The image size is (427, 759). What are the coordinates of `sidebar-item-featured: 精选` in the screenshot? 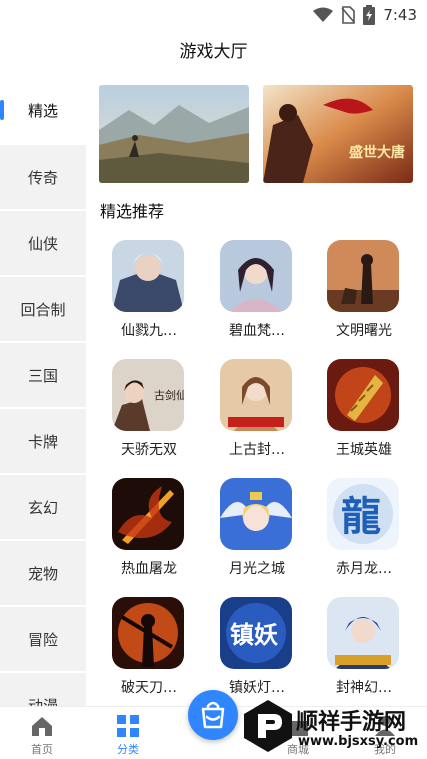 It's located at (43, 110).